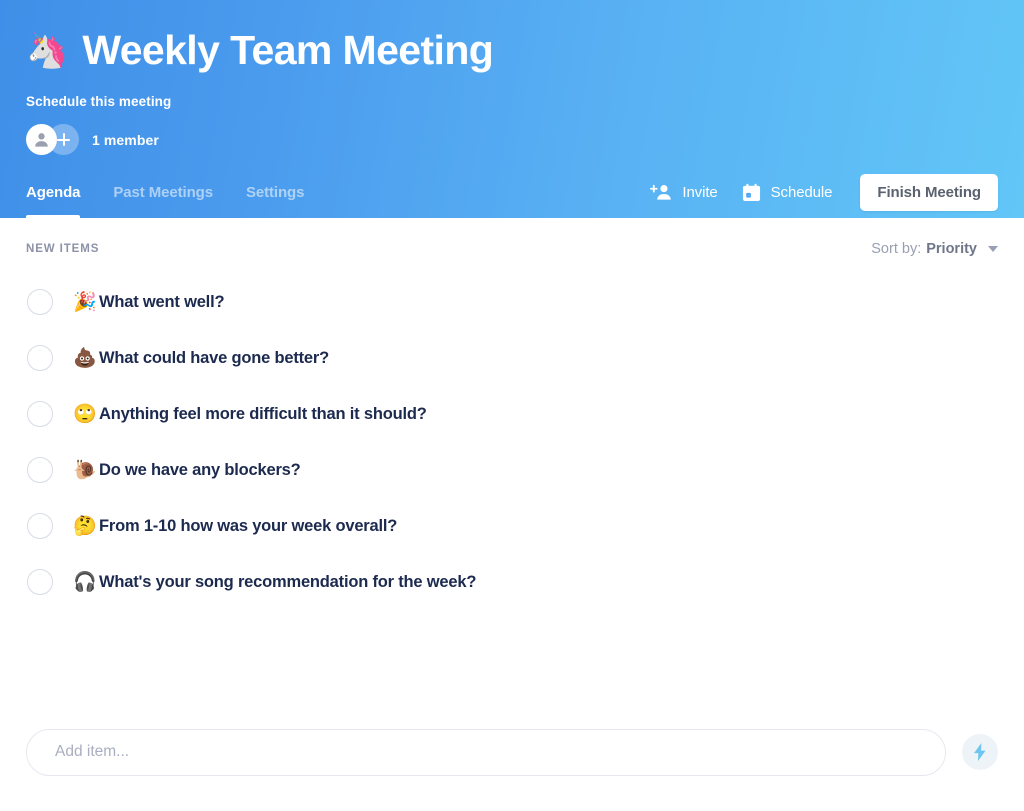 This screenshot has height=811, width=1024. What do you see at coordinates (661, 192) in the screenshot?
I see `person-add-icon` at bounding box center [661, 192].